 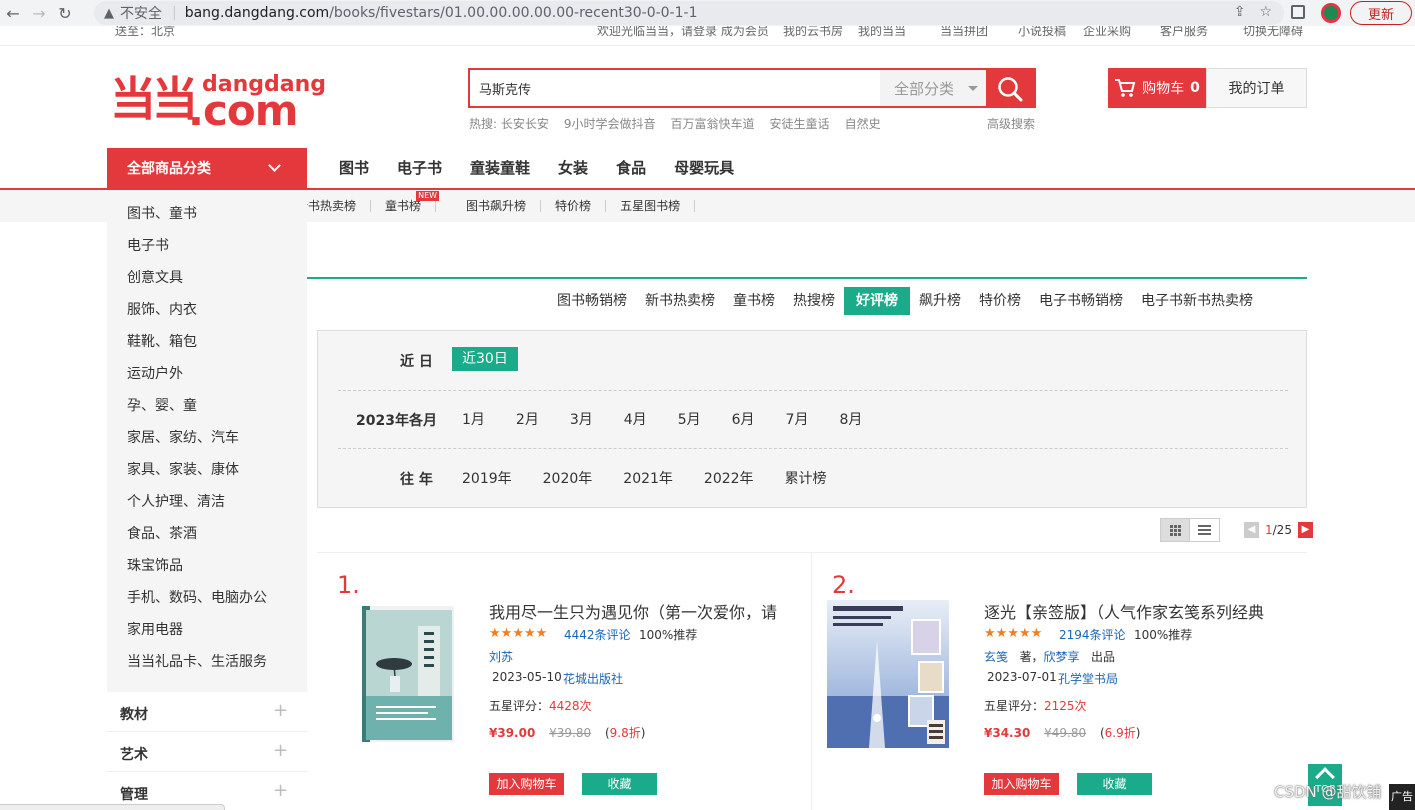 I want to click on tab-new-books: 新书热卖榜, so click(x=680, y=301).